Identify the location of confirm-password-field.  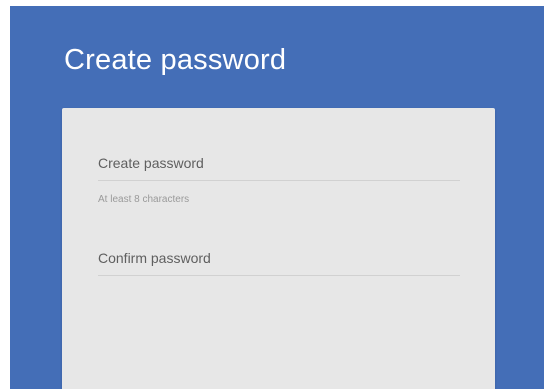
(279, 259).